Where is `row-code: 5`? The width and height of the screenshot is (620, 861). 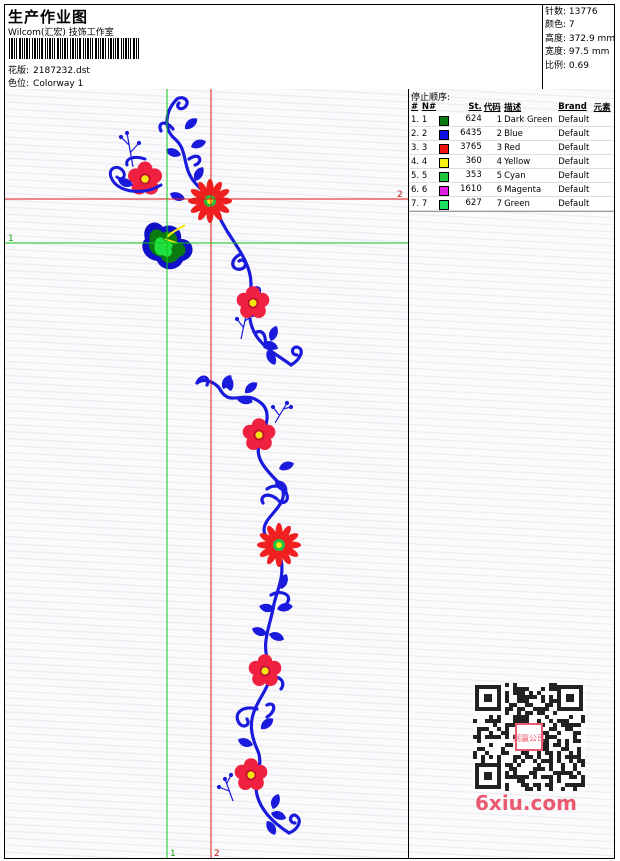 row-code: 5 is located at coordinates (493, 175).